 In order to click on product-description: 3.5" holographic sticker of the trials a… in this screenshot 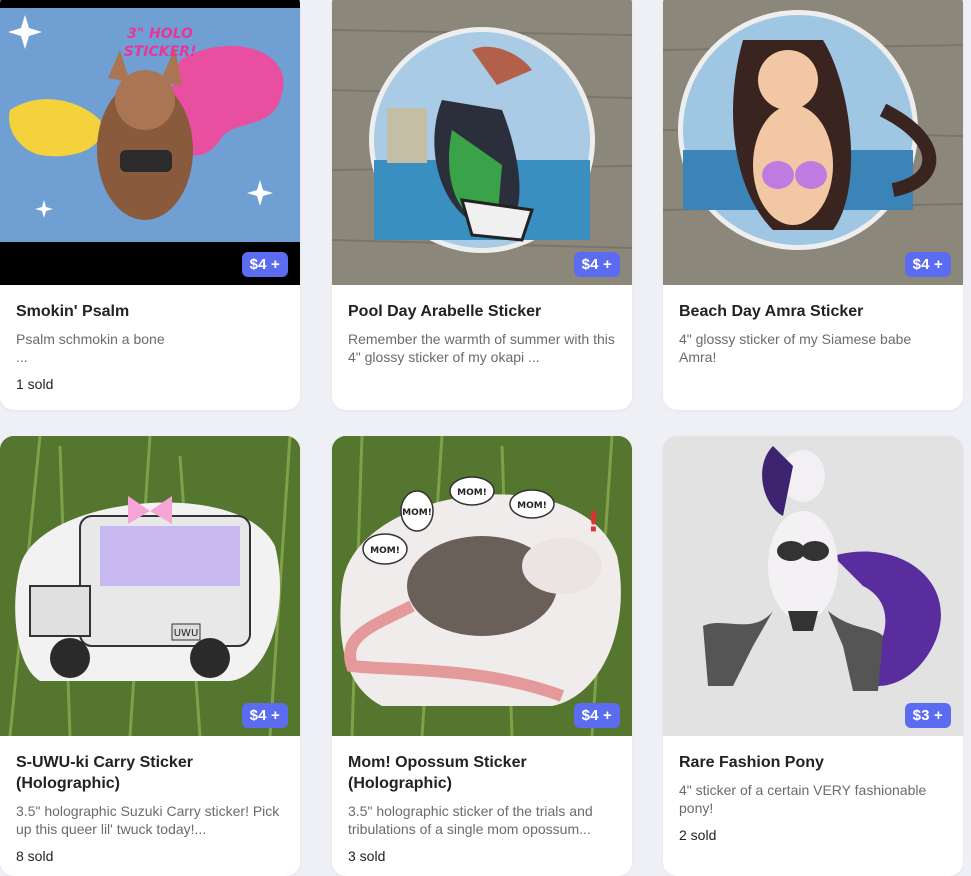, I will do `click(470, 820)`.